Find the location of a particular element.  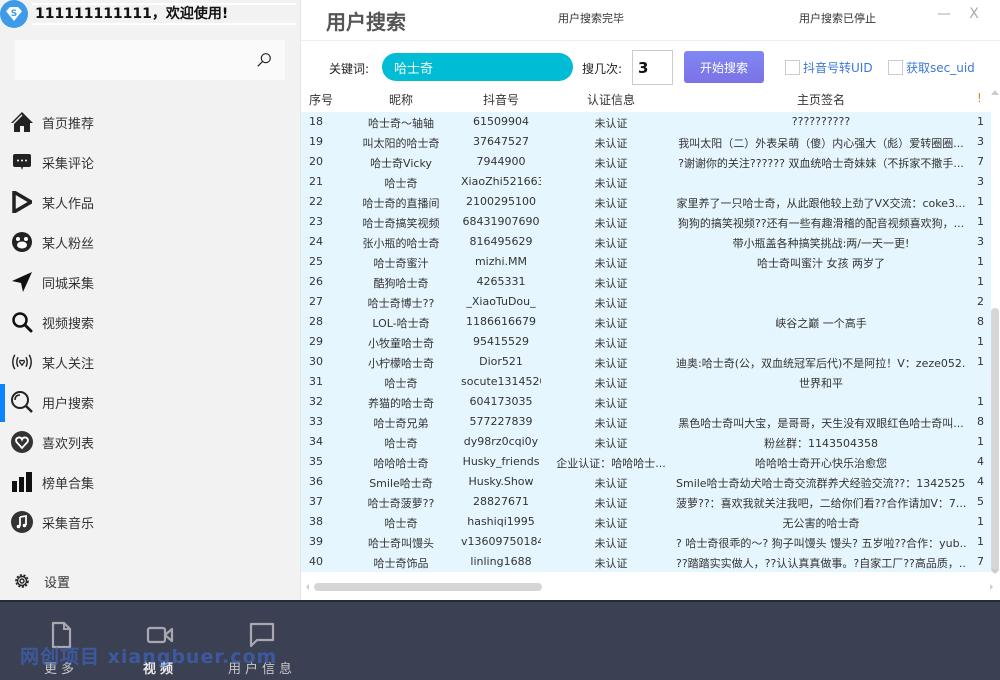

table-row: 18 哈士奇～轴轴 61509904 未认证?????????? 1 is located at coordinates (646, 122).